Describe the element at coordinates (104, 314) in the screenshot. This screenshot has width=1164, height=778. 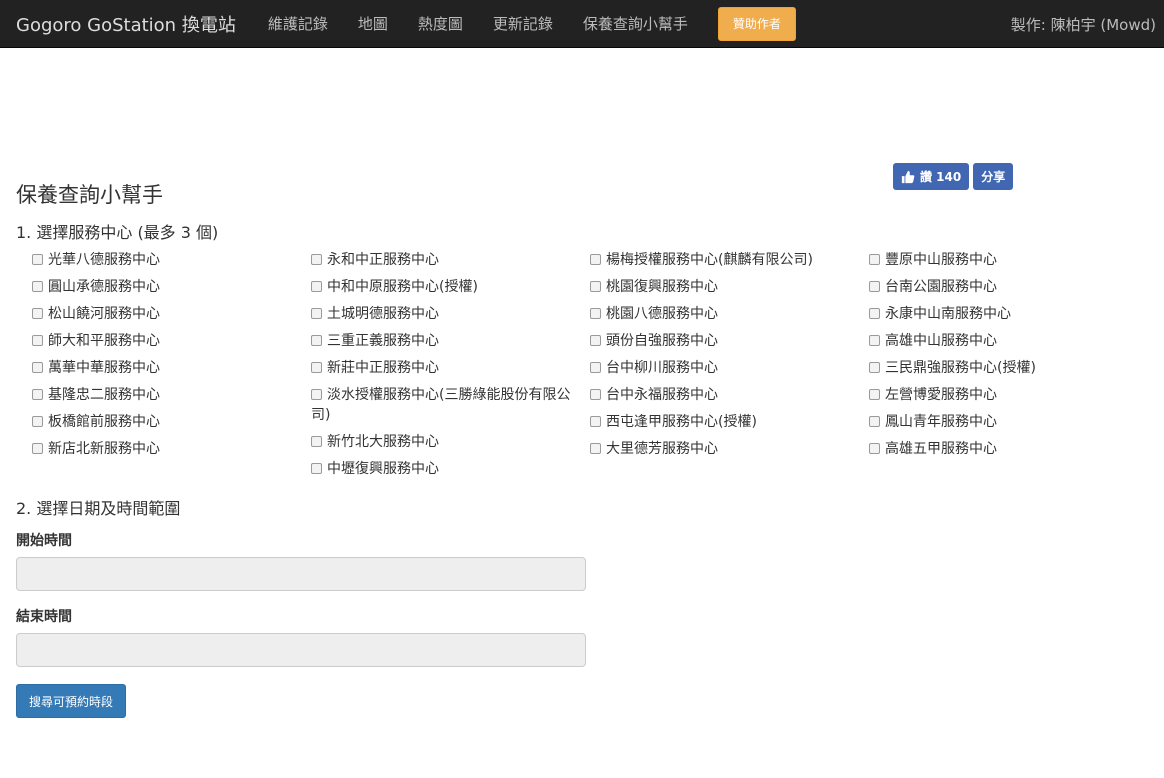
I see `center-name: 松山饒河服務中心` at that location.